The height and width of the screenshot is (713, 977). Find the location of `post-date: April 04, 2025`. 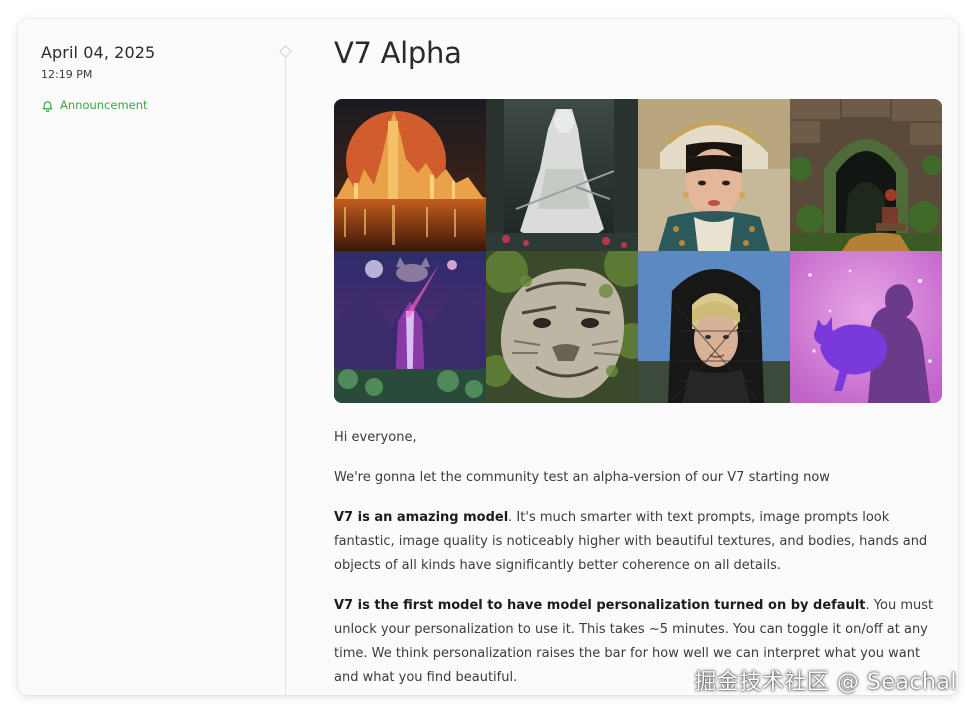

post-date: April 04, 2025 is located at coordinates (98, 52).